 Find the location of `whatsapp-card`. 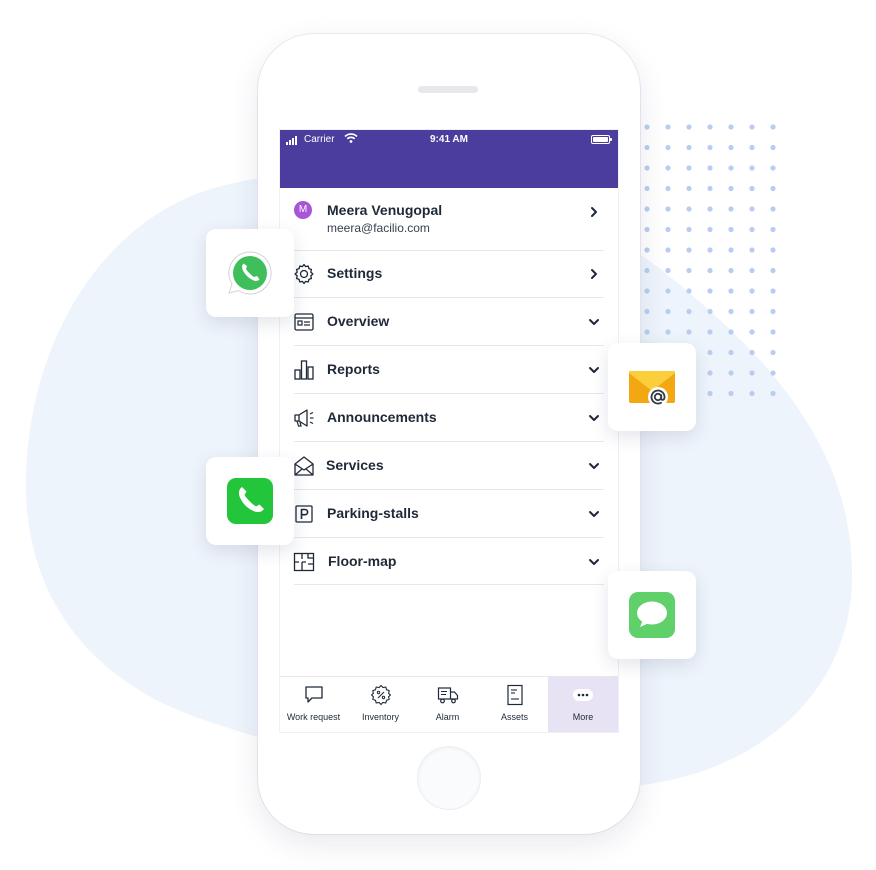

whatsapp-card is located at coordinates (250, 273).